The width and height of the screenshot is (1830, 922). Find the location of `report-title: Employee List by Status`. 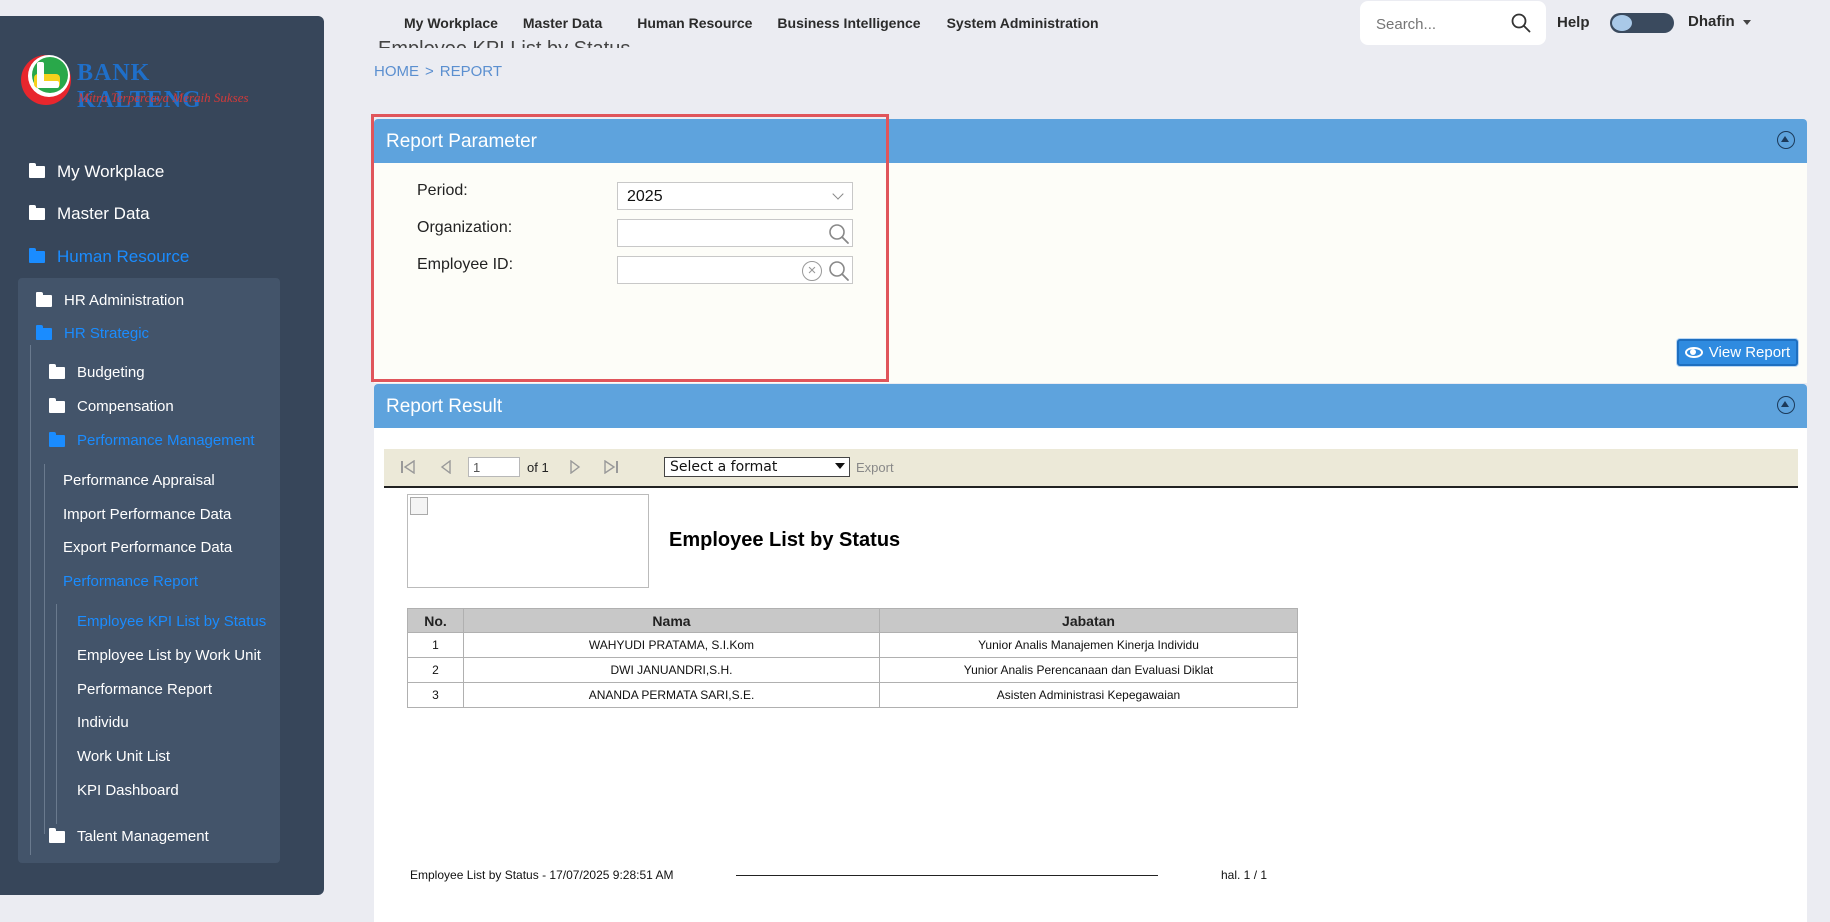

report-title: Employee List by Status is located at coordinates (785, 540).